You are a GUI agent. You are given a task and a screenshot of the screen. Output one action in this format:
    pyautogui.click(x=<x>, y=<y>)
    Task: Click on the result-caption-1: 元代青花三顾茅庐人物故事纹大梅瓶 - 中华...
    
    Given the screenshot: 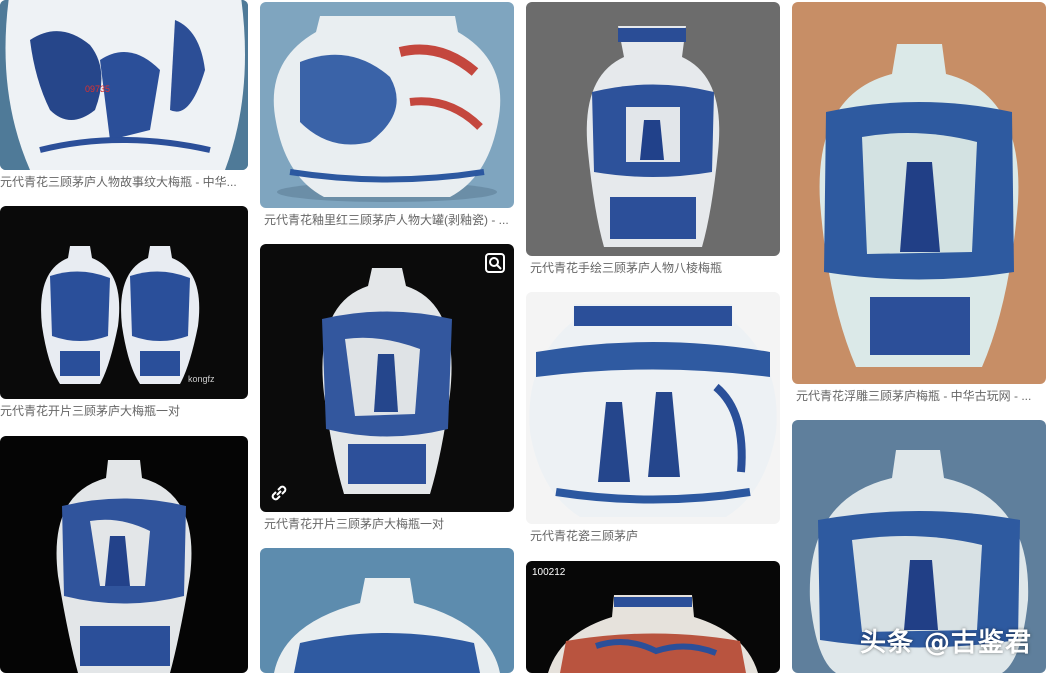 What is the action you would take?
    pyautogui.click(x=122, y=182)
    